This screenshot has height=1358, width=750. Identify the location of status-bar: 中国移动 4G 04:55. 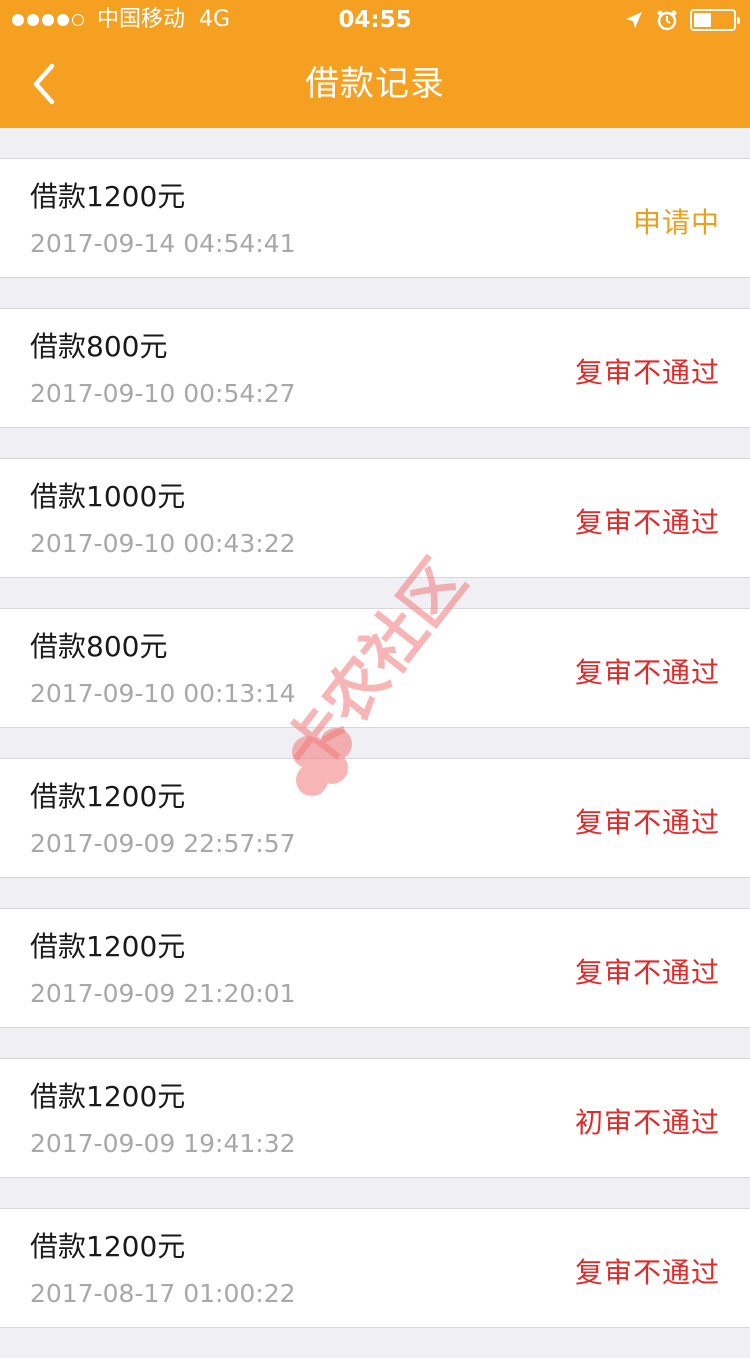
(375, 20).